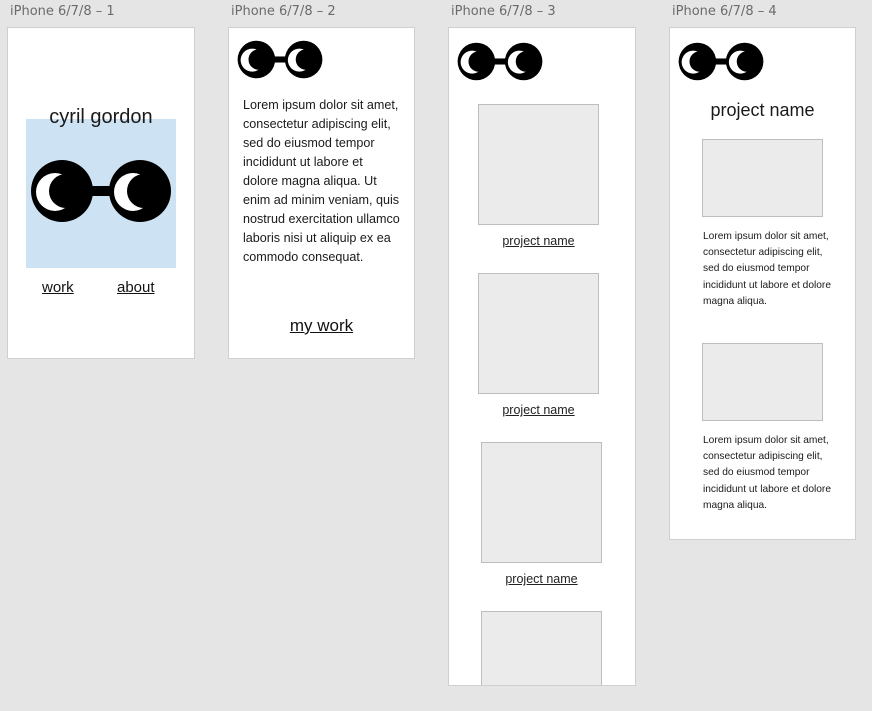 The height and width of the screenshot is (711, 872). What do you see at coordinates (762, 110) in the screenshot?
I see `project-title: project name` at bounding box center [762, 110].